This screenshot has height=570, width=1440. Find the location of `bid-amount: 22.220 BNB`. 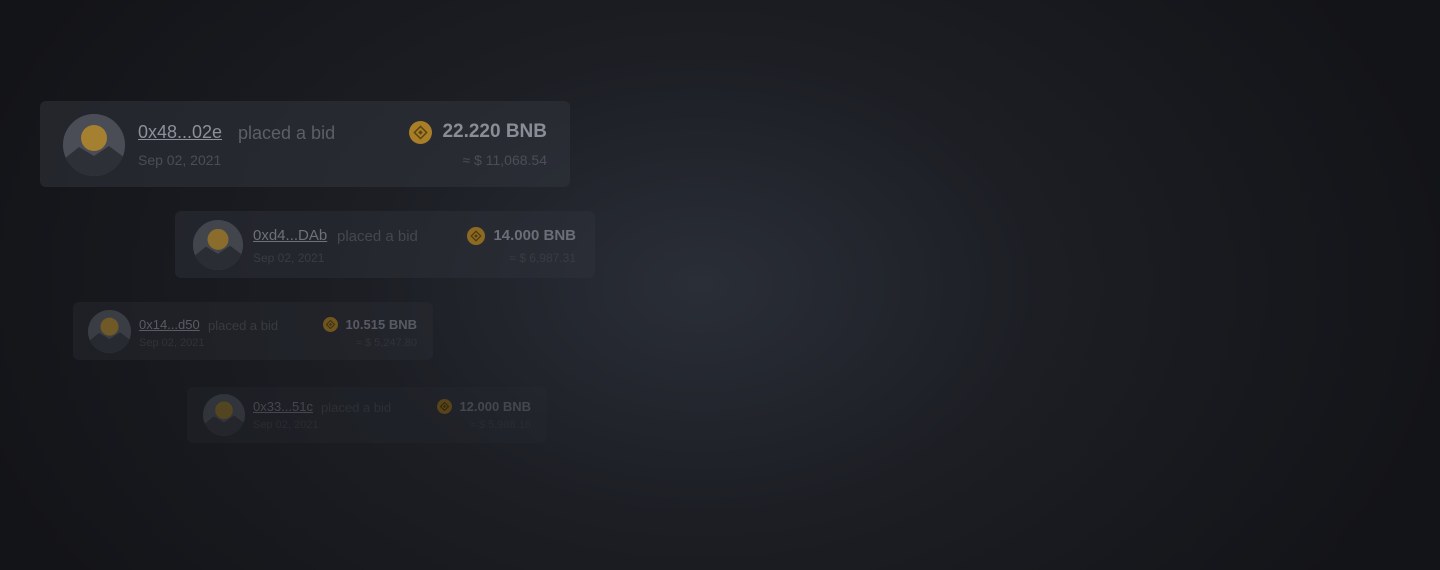

bid-amount: 22.220 BNB is located at coordinates (494, 131).